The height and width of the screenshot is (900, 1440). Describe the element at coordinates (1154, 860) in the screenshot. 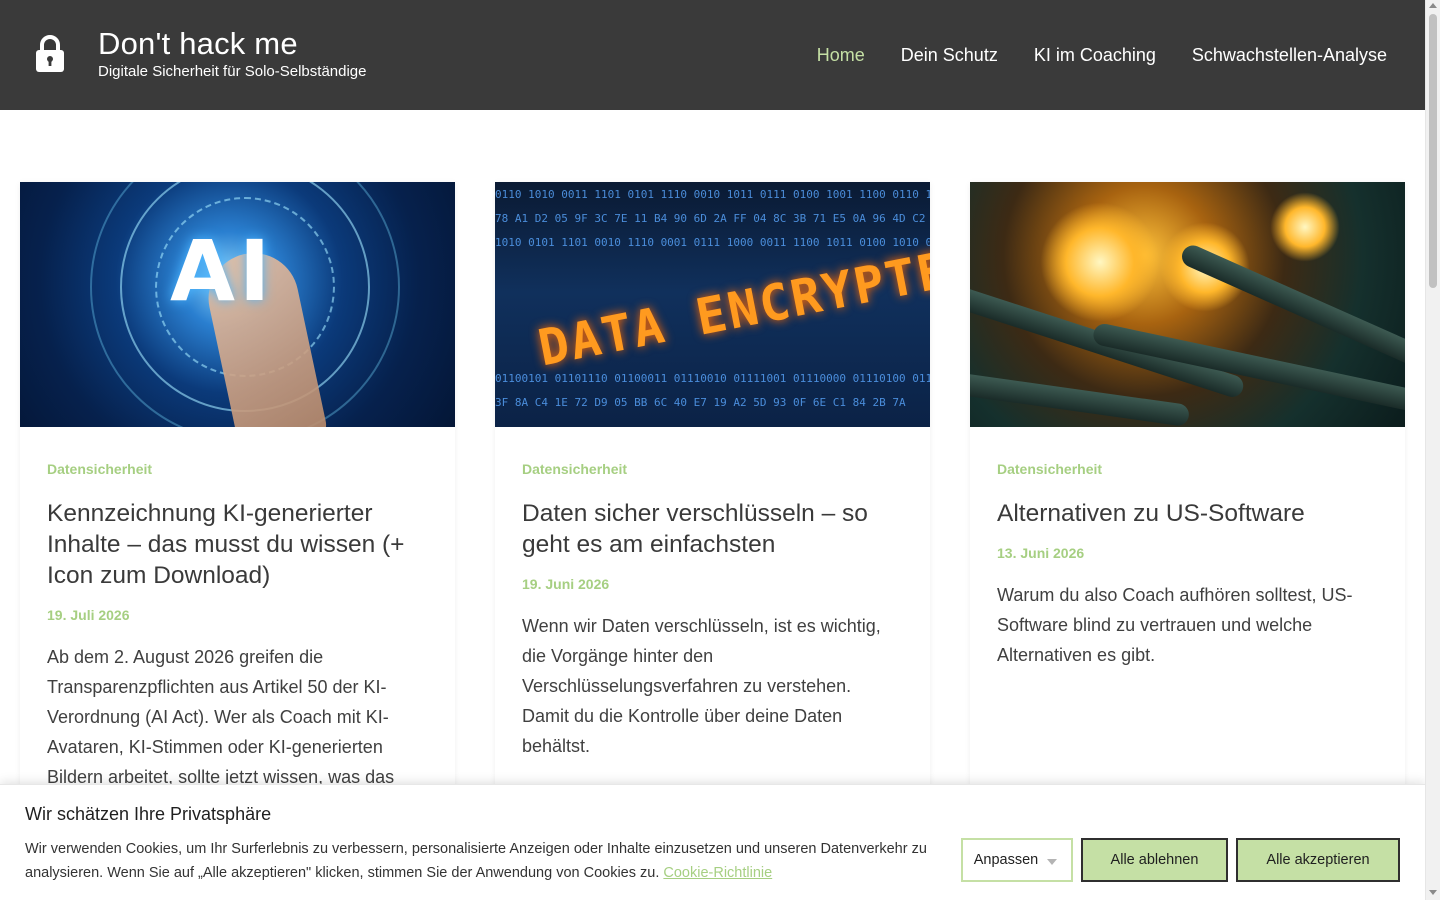

I see `reject-all-button: Alle ablehnen` at that location.